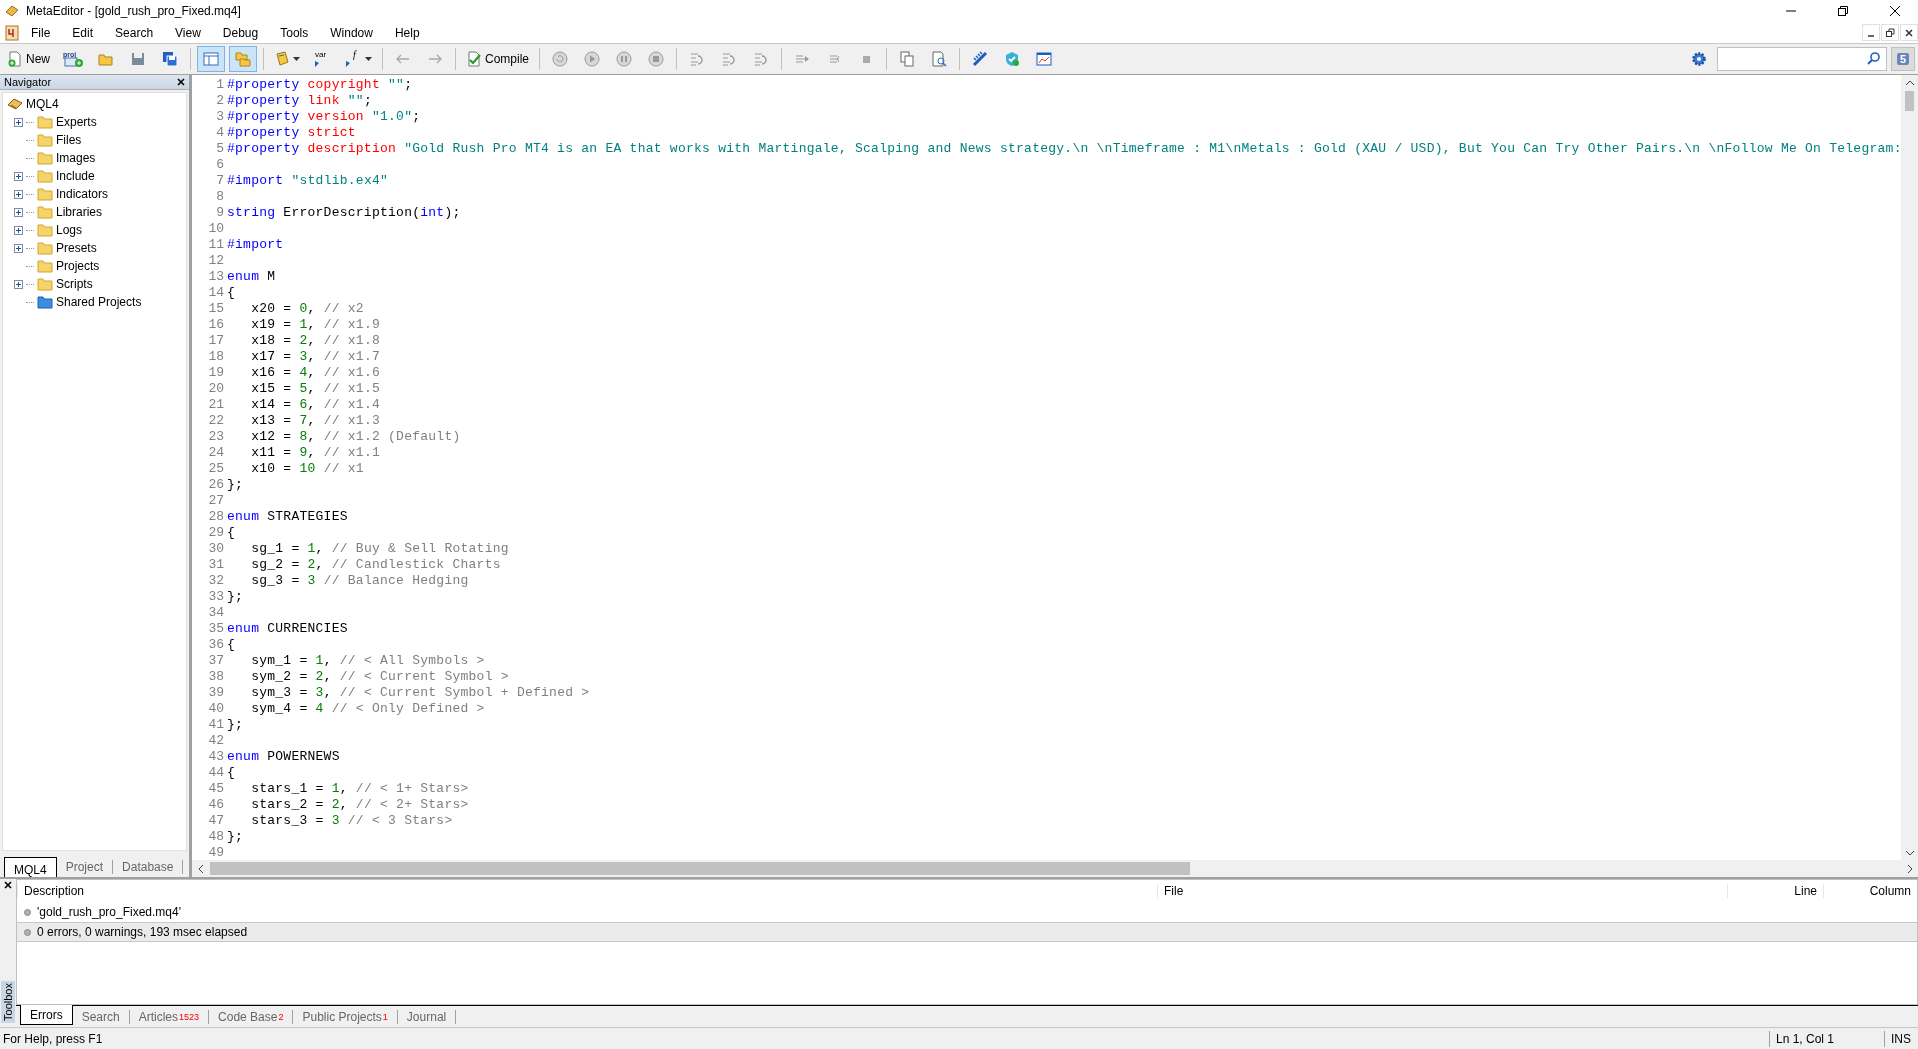 The width and height of the screenshot is (1918, 1049). I want to click on line-number: 46, so click(216, 805).